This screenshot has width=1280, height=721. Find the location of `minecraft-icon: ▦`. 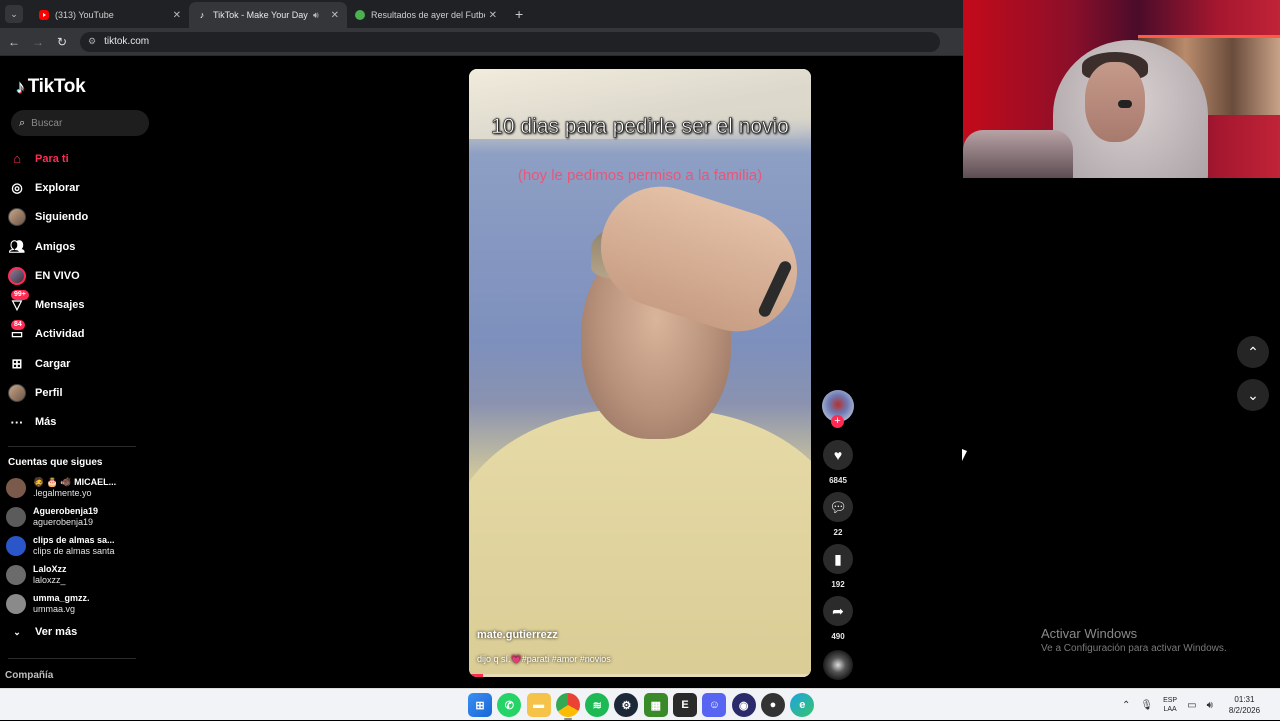

minecraft-icon: ▦ is located at coordinates (655, 705).